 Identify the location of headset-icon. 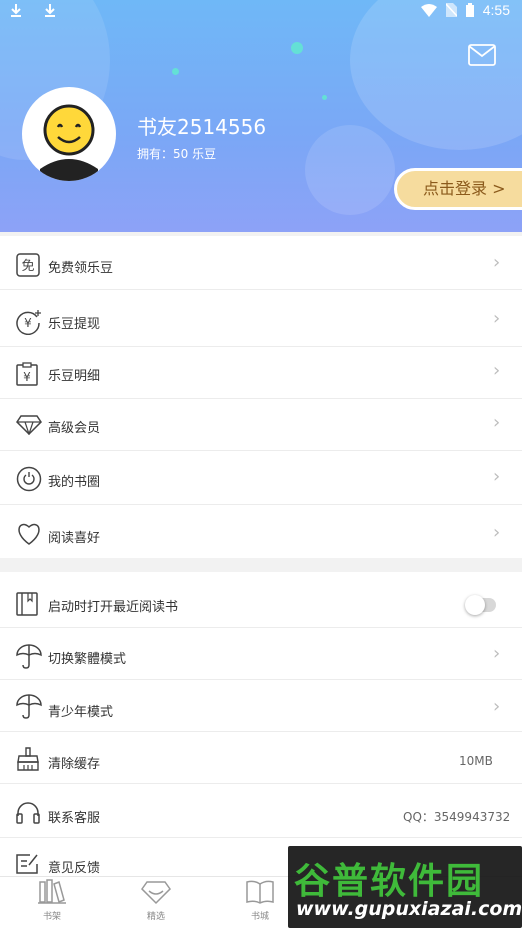
(28, 813).